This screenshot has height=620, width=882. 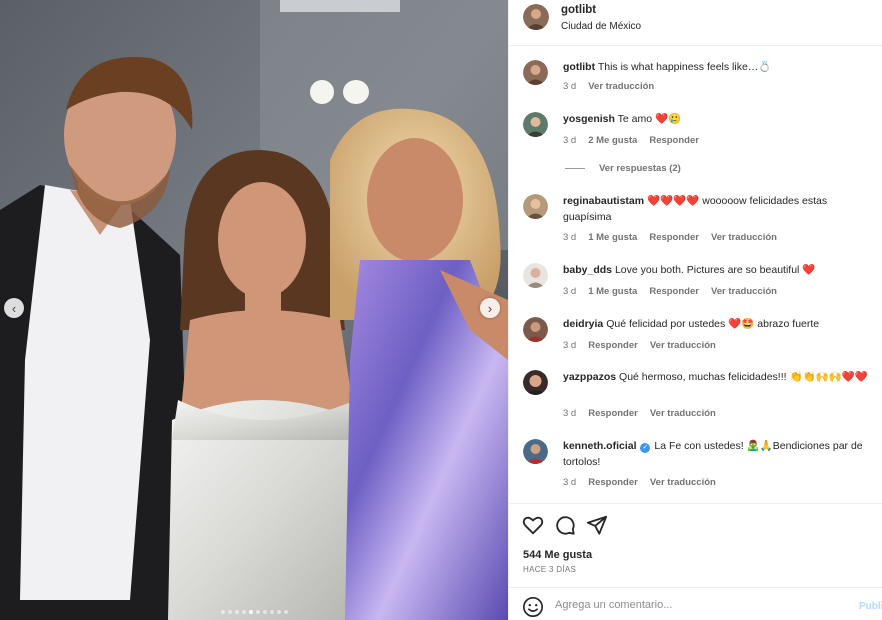 I want to click on view-replies-label: Ver respuestas (2), so click(x=640, y=168).